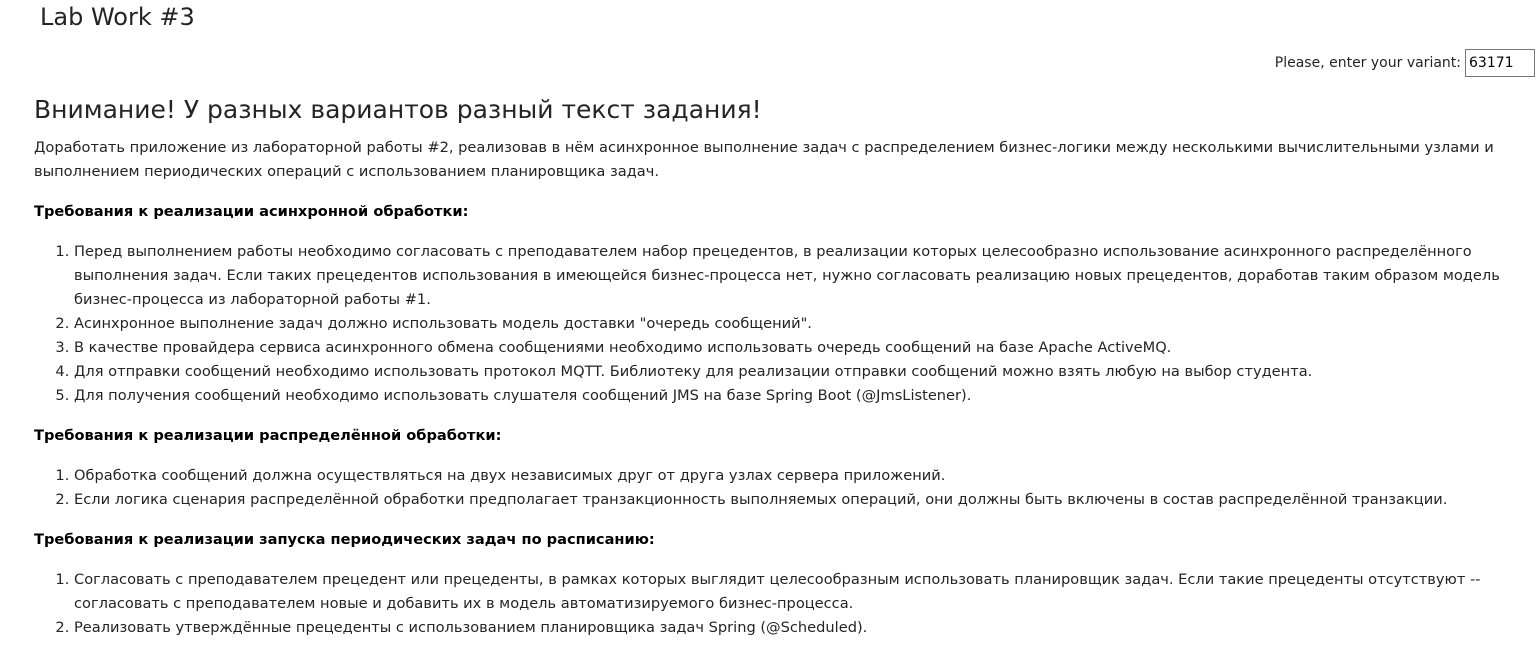 The height and width of the screenshot is (651, 1540). What do you see at coordinates (1500, 63) in the screenshot?
I see `variant-input` at bounding box center [1500, 63].